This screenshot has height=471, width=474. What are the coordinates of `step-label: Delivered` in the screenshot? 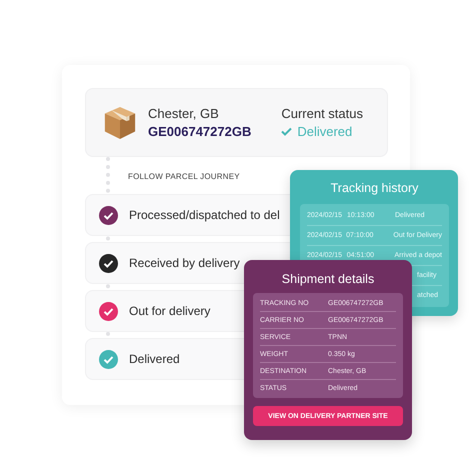 It's located at (154, 359).